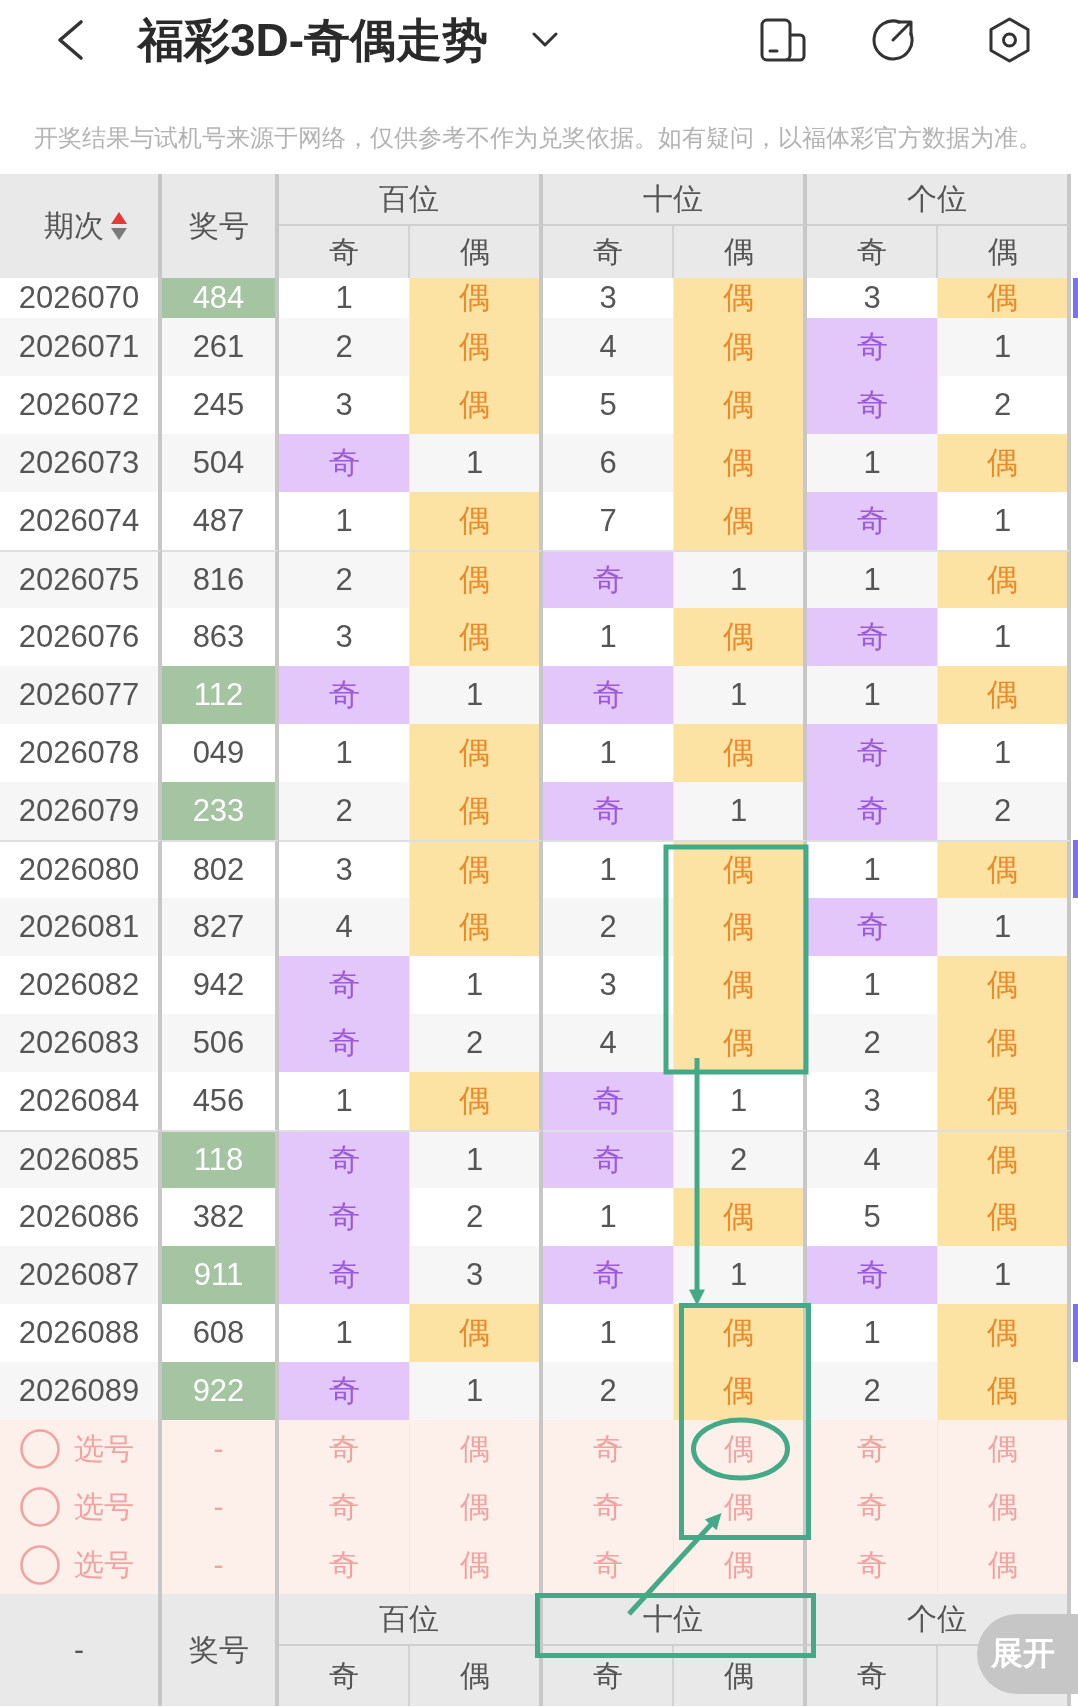 Image resolution: width=1078 pixels, height=1707 pixels. I want to click on number-cell: 827, so click(220, 927).